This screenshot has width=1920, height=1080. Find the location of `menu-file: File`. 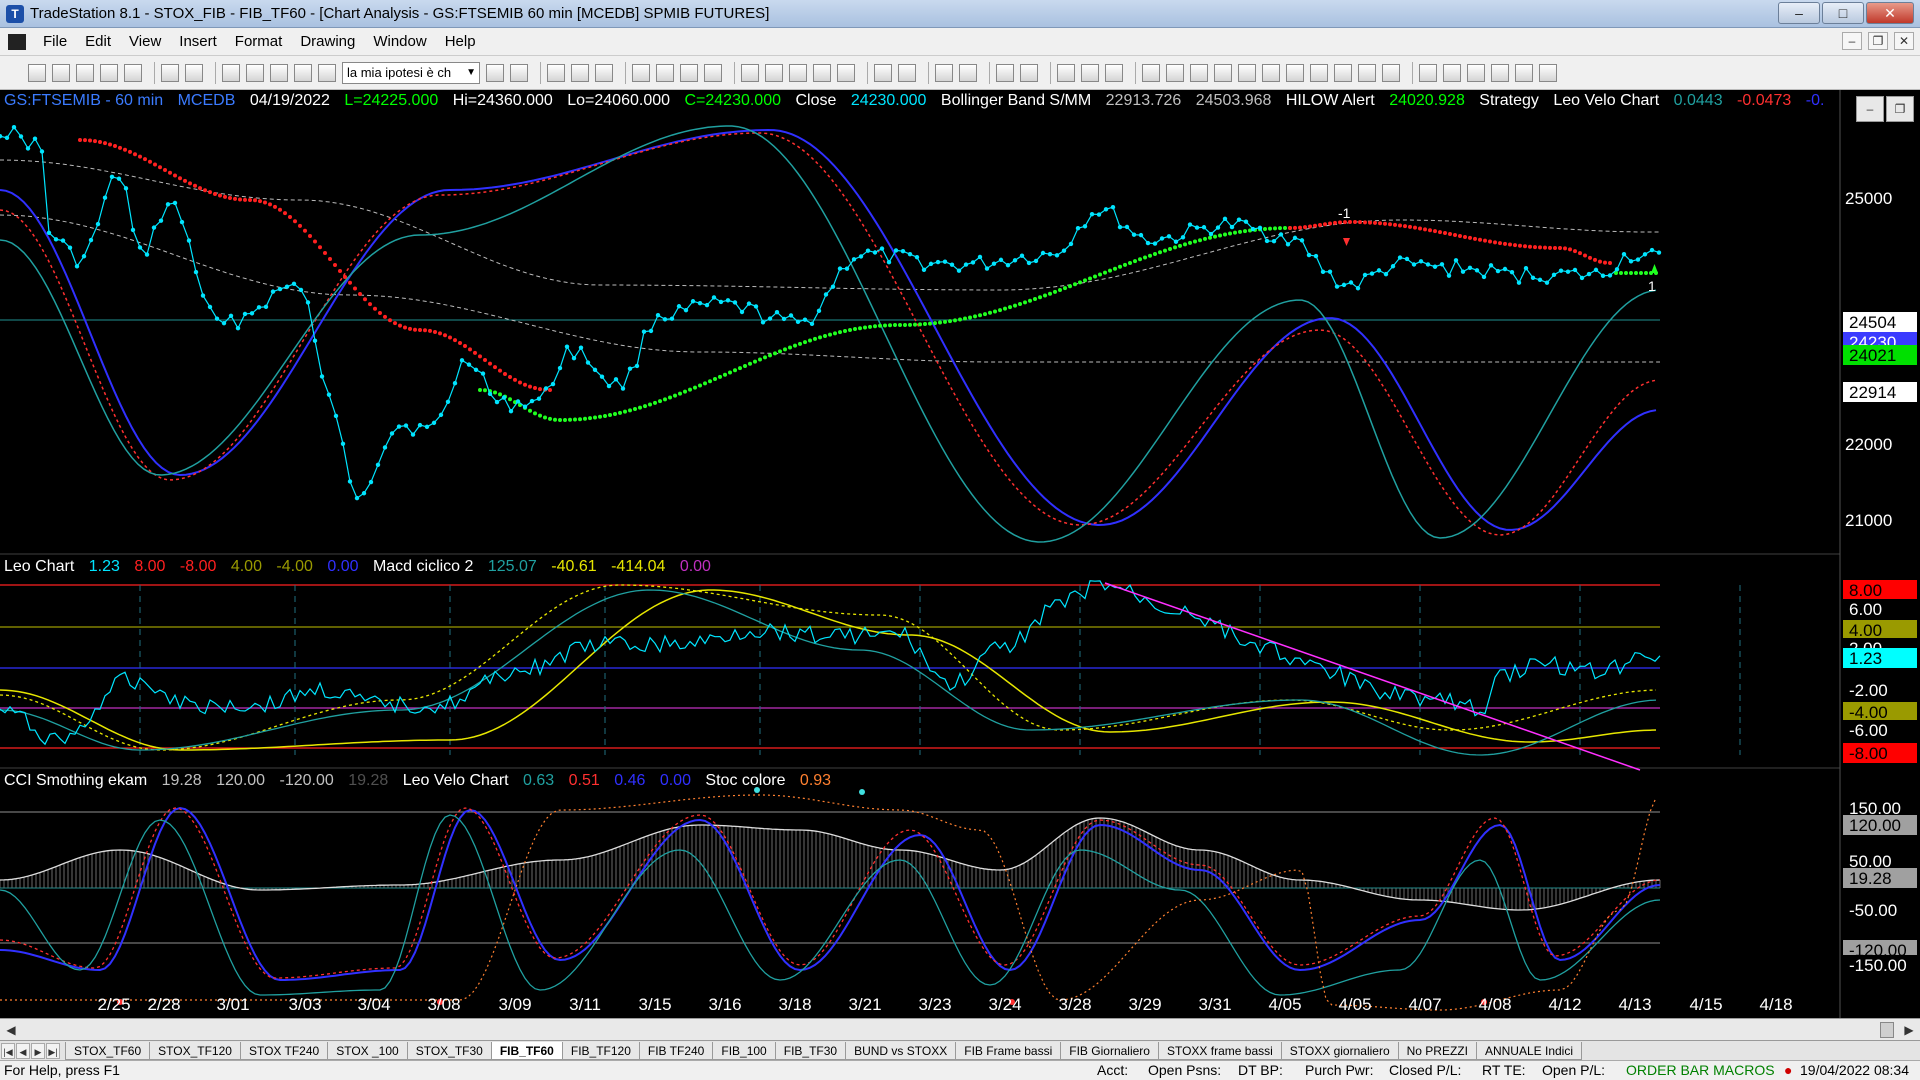

menu-file: File is located at coordinates (55, 41).